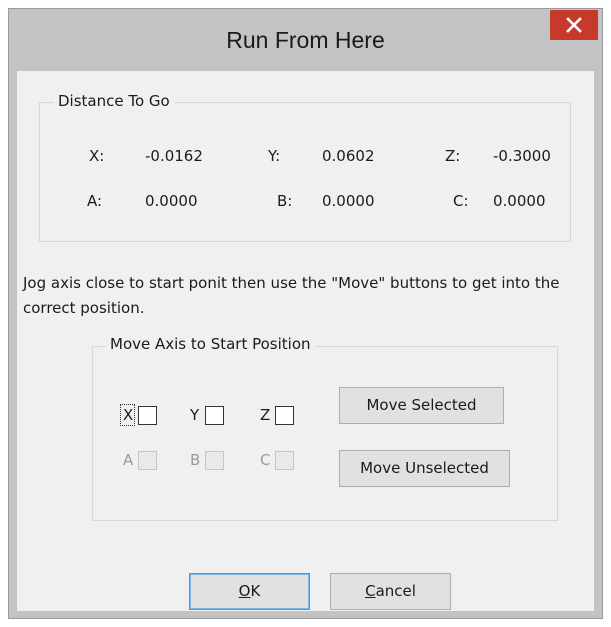  I want to click on move-axis-legend: Move Axis to Start Position, so click(210, 344).